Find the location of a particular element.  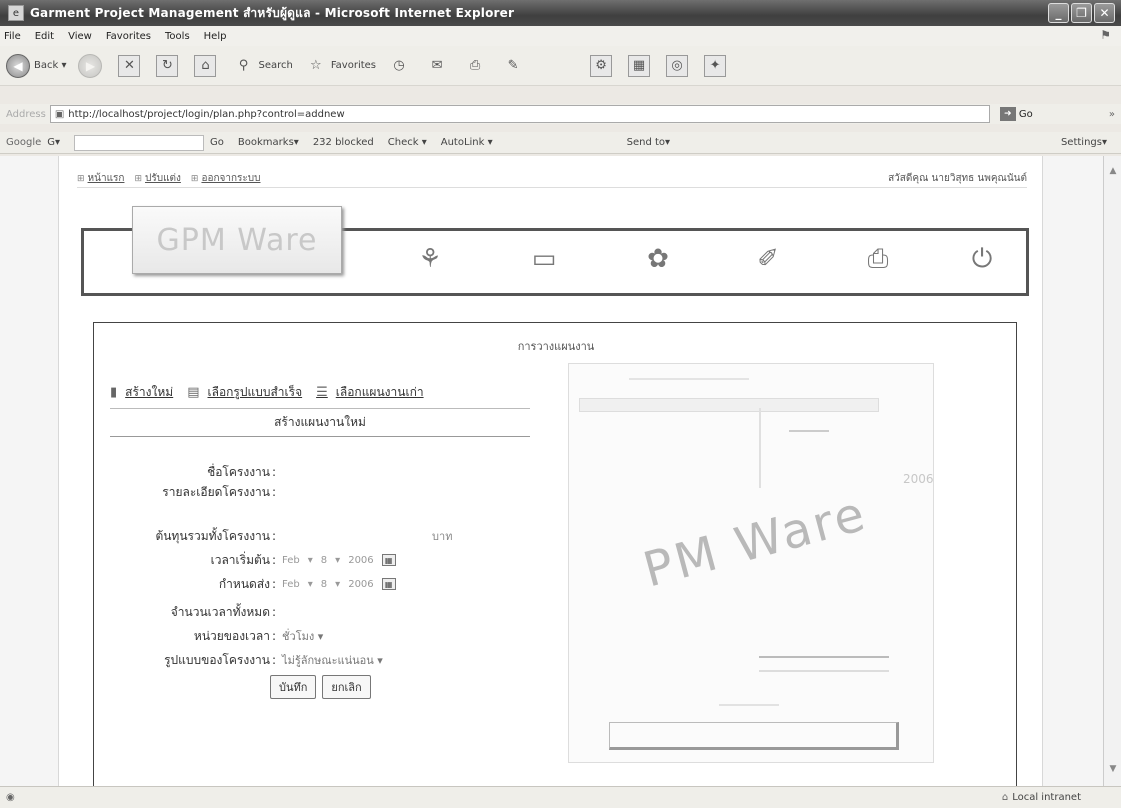

refresh-icon: ↻ is located at coordinates (167, 65).